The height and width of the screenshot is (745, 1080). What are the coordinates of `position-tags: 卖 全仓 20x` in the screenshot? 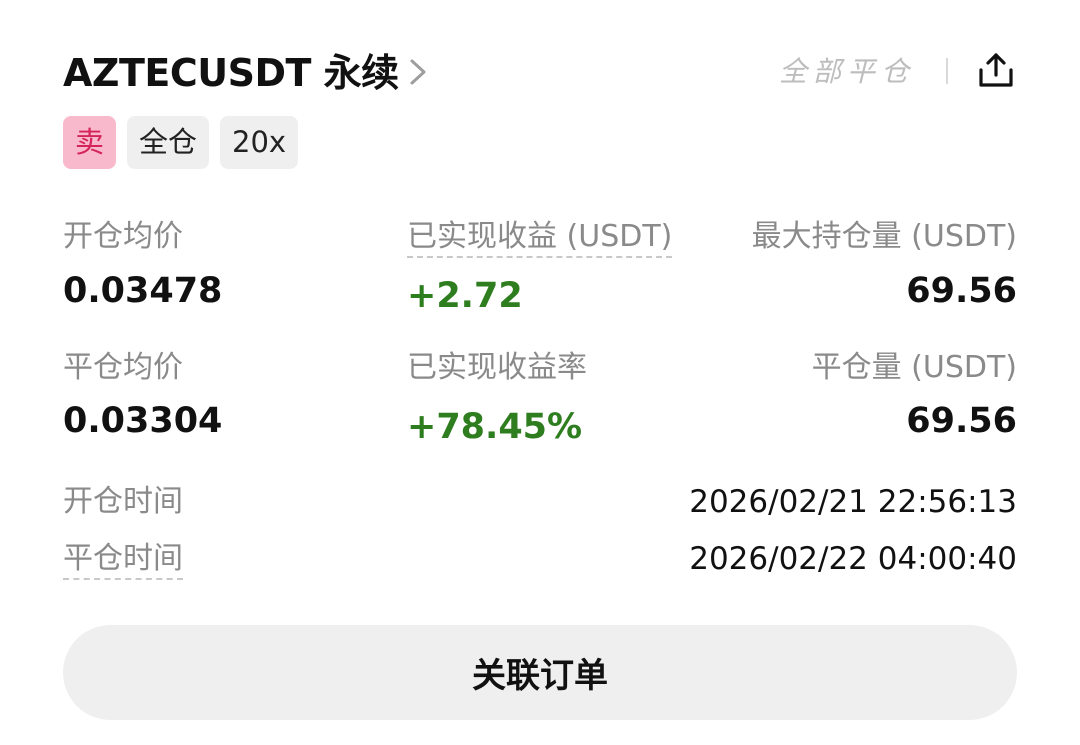 It's located at (181, 142).